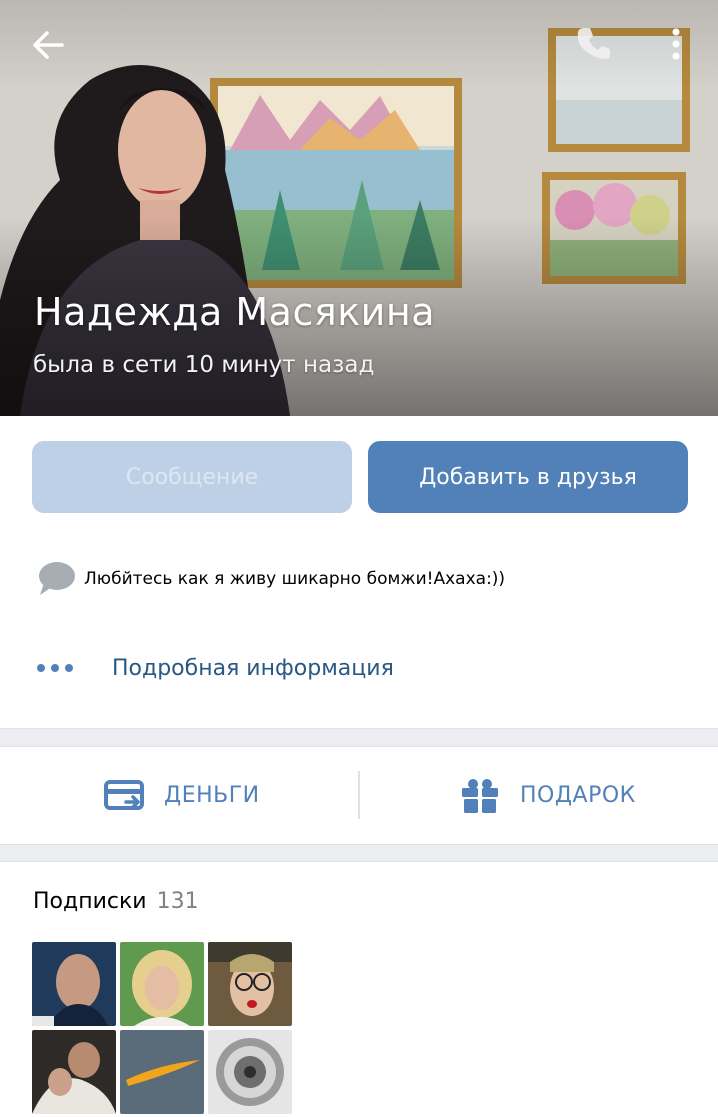 The image size is (718, 1117). I want to click on back-button, so click(49, 45).